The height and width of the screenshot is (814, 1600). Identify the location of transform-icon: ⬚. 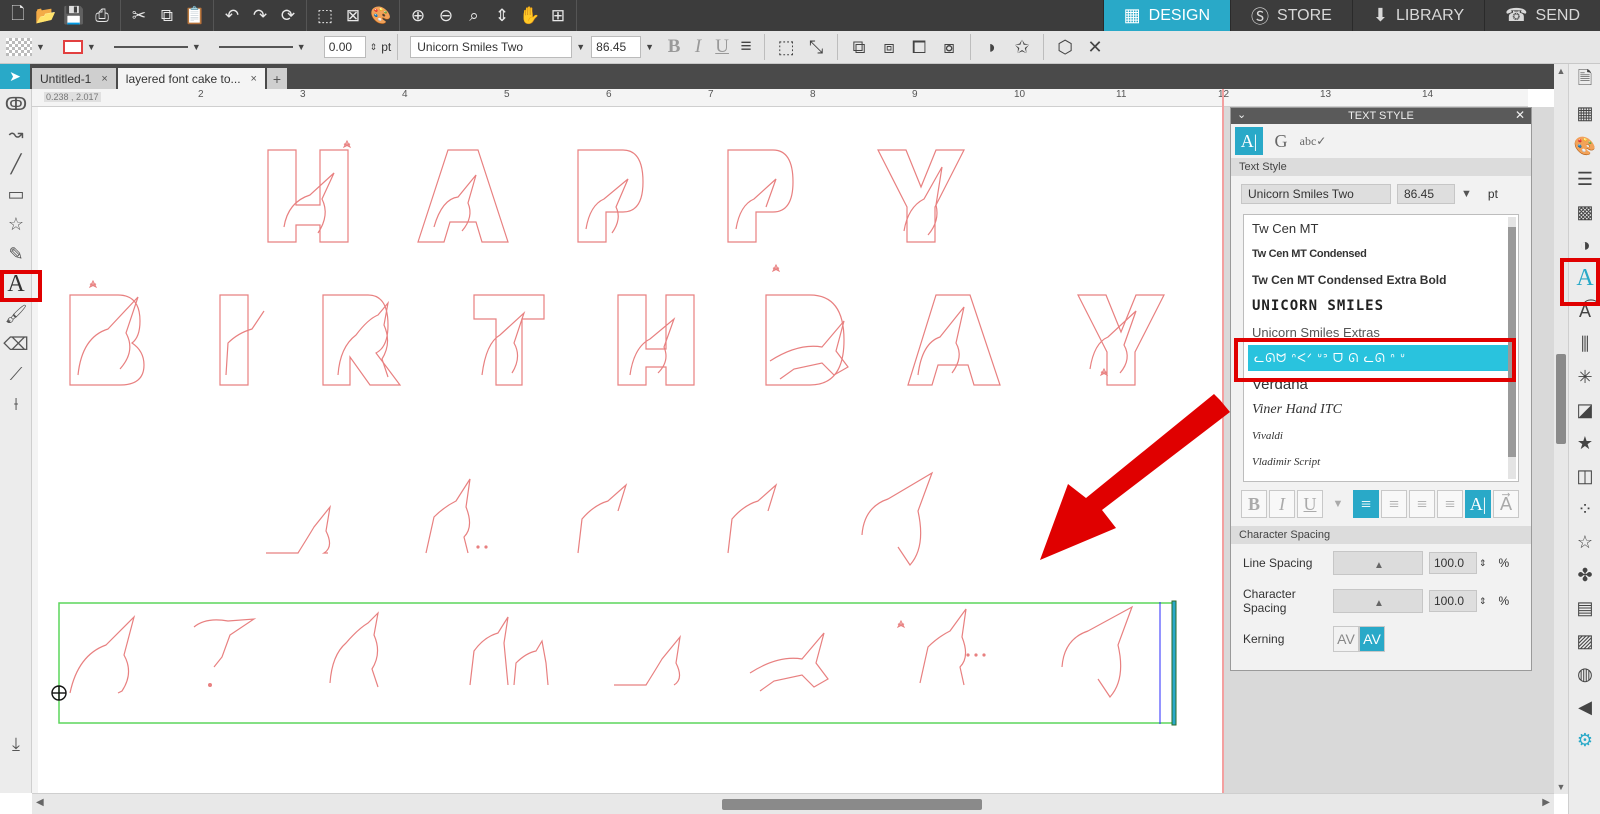
(786, 47).